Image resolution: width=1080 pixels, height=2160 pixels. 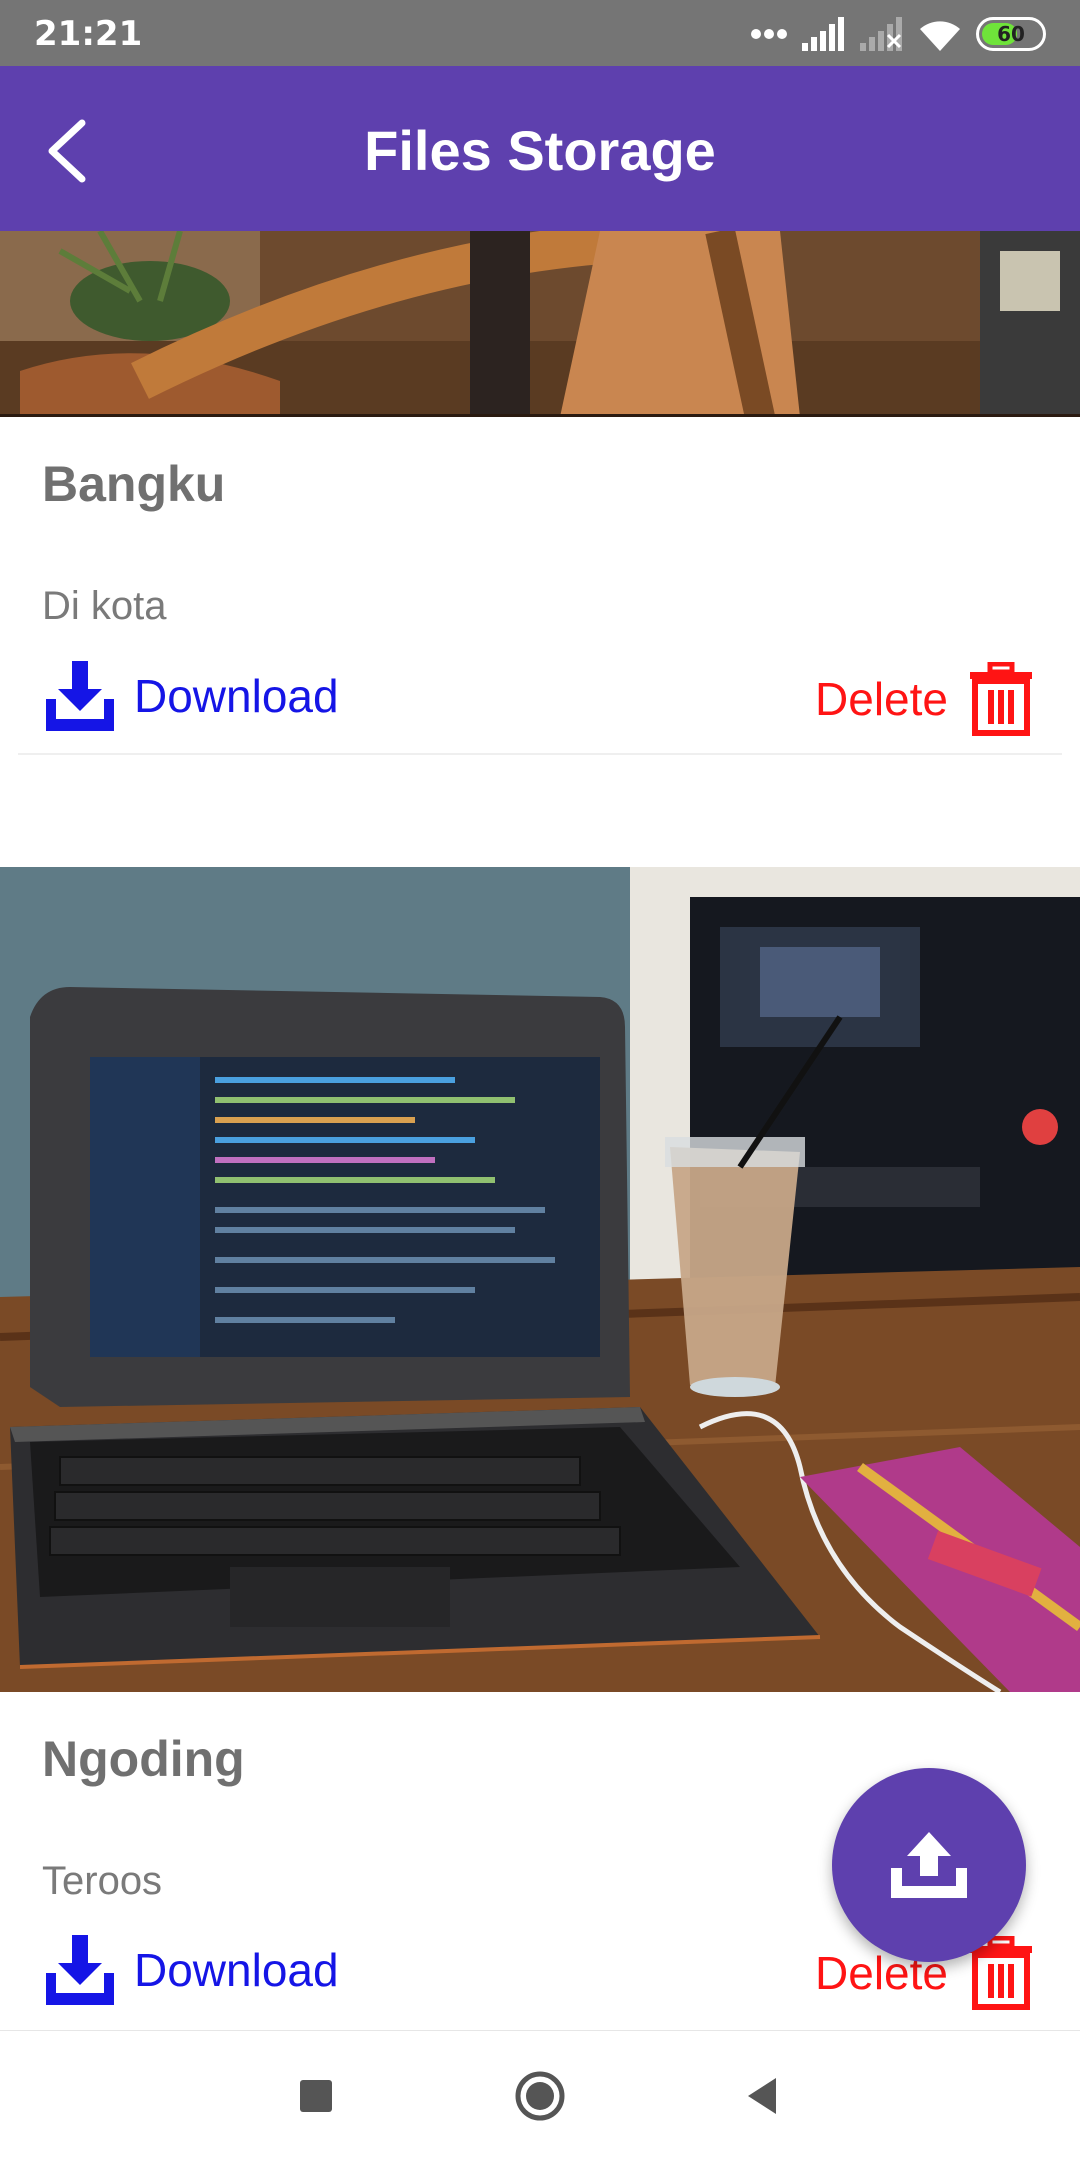 I want to click on back-nav-button, so click(x=762, y=2096).